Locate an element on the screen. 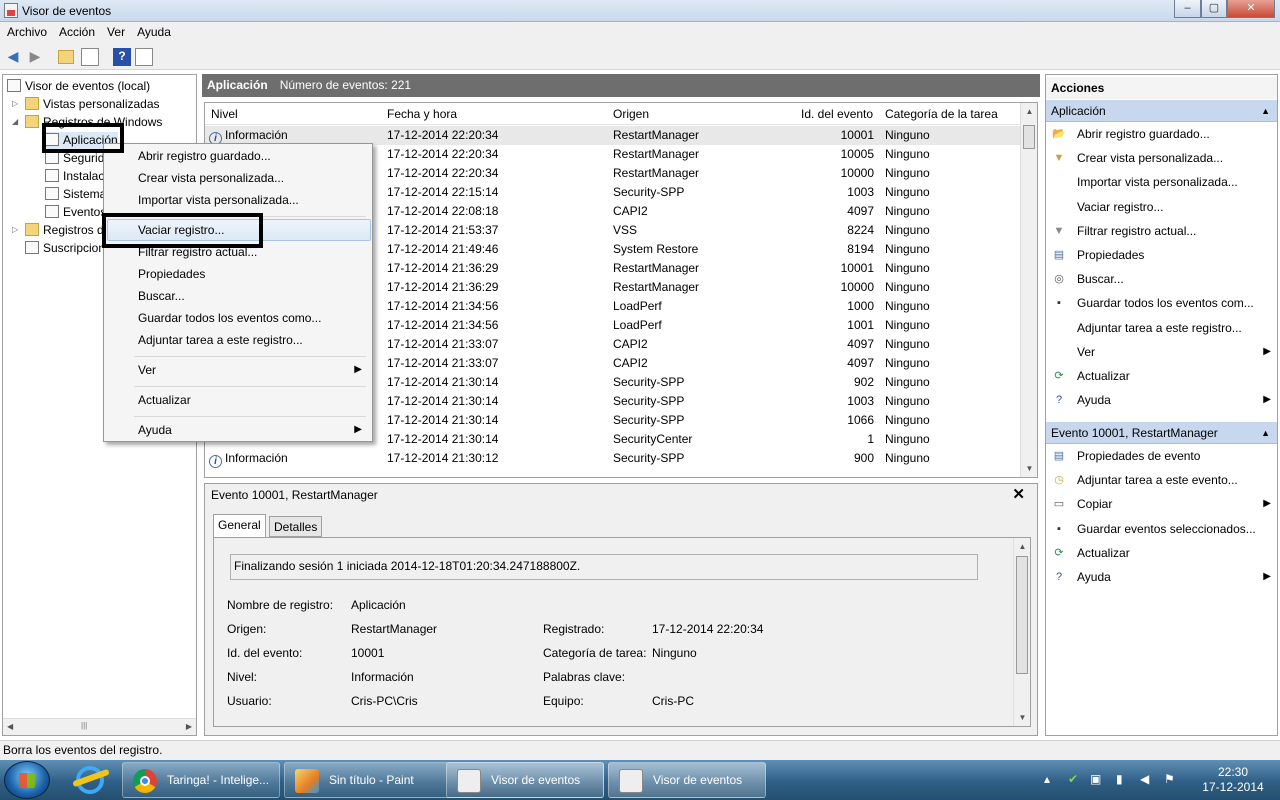 The image size is (1280, 800). close-detail-icon: ✕ is located at coordinates (1018, 494).